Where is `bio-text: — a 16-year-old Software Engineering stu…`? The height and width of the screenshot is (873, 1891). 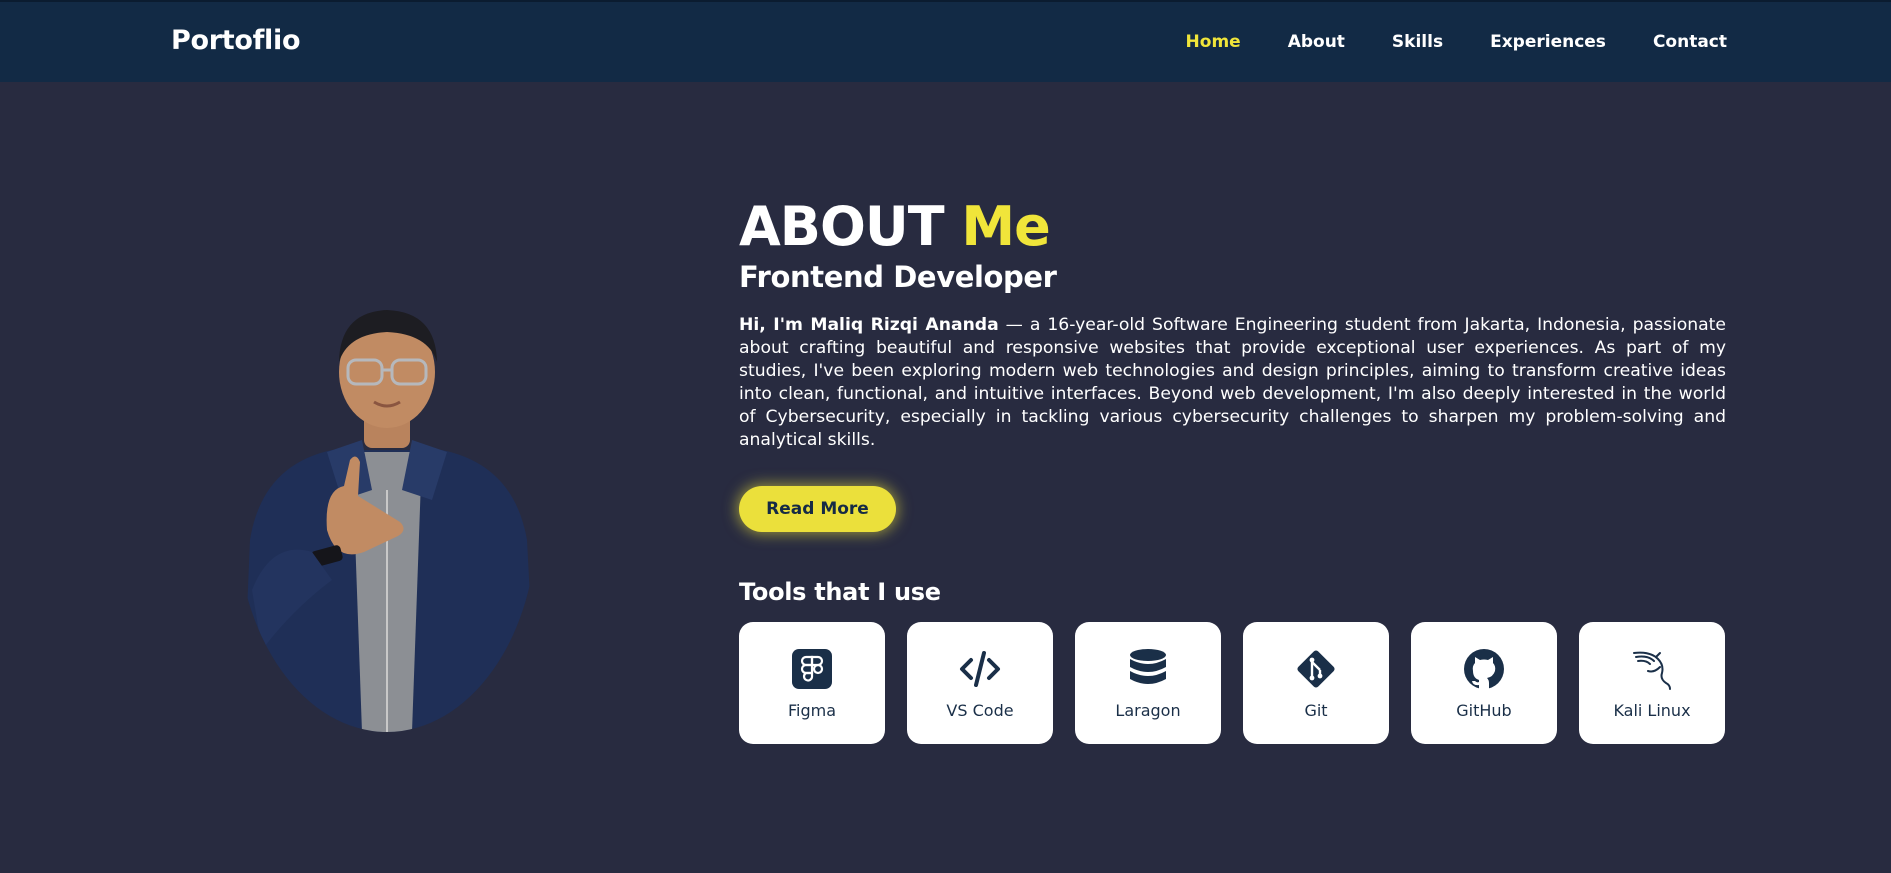
bio-text: — a 16-year-old Software Engineering stu… is located at coordinates (1232, 382).